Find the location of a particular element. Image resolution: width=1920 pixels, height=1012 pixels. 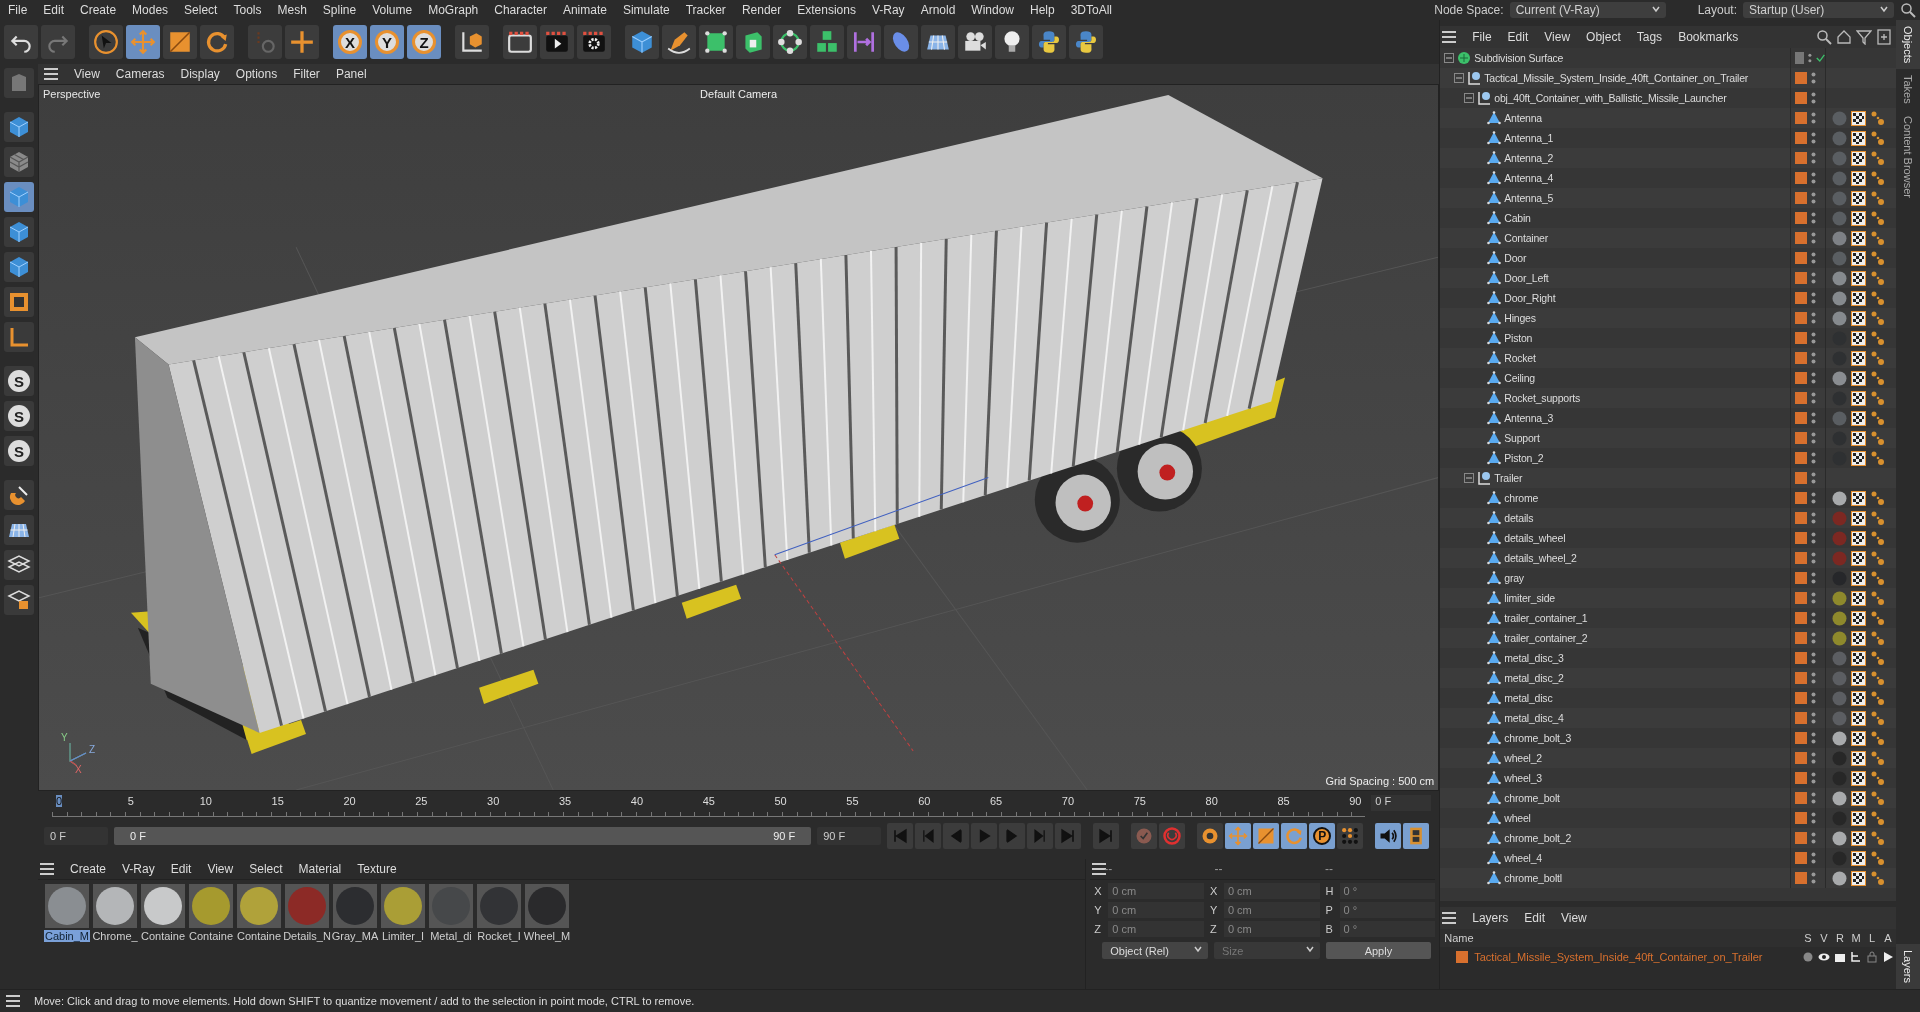

menu-item: Tools is located at coordinates (247, 10).